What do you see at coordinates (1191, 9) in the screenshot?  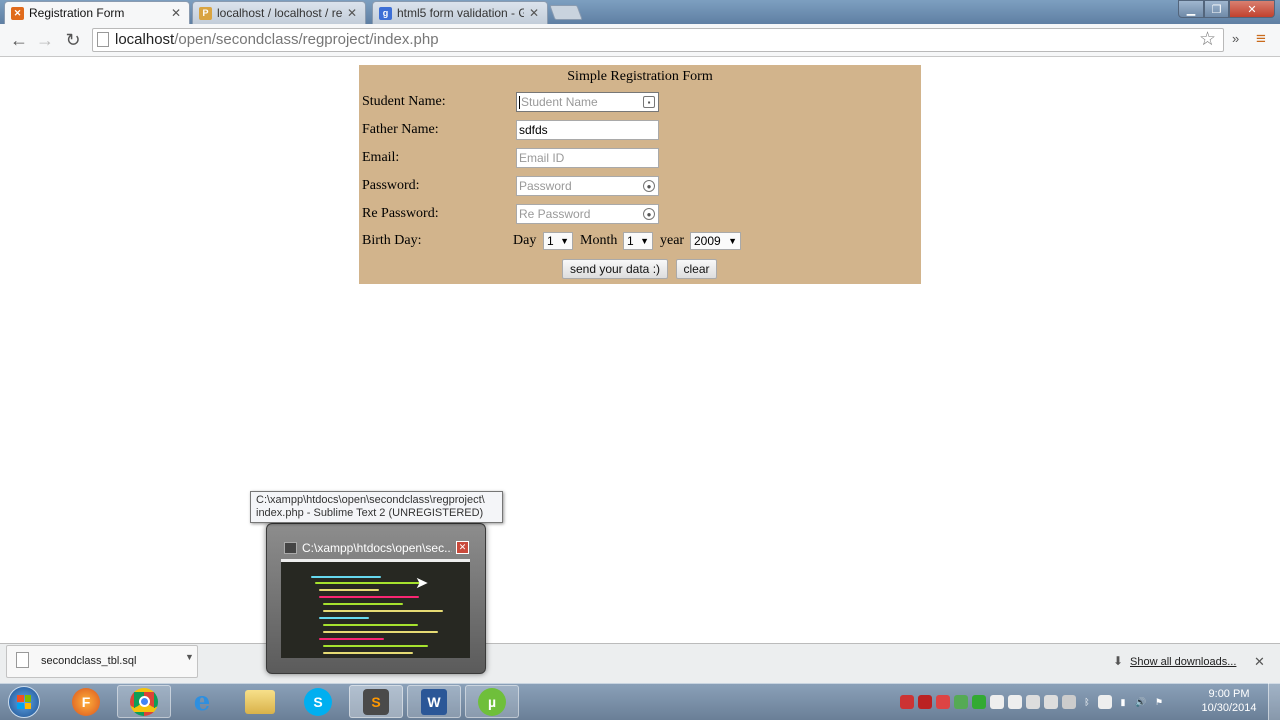 I see `minimize-button: ▁` at bounding box center [1191, 9].